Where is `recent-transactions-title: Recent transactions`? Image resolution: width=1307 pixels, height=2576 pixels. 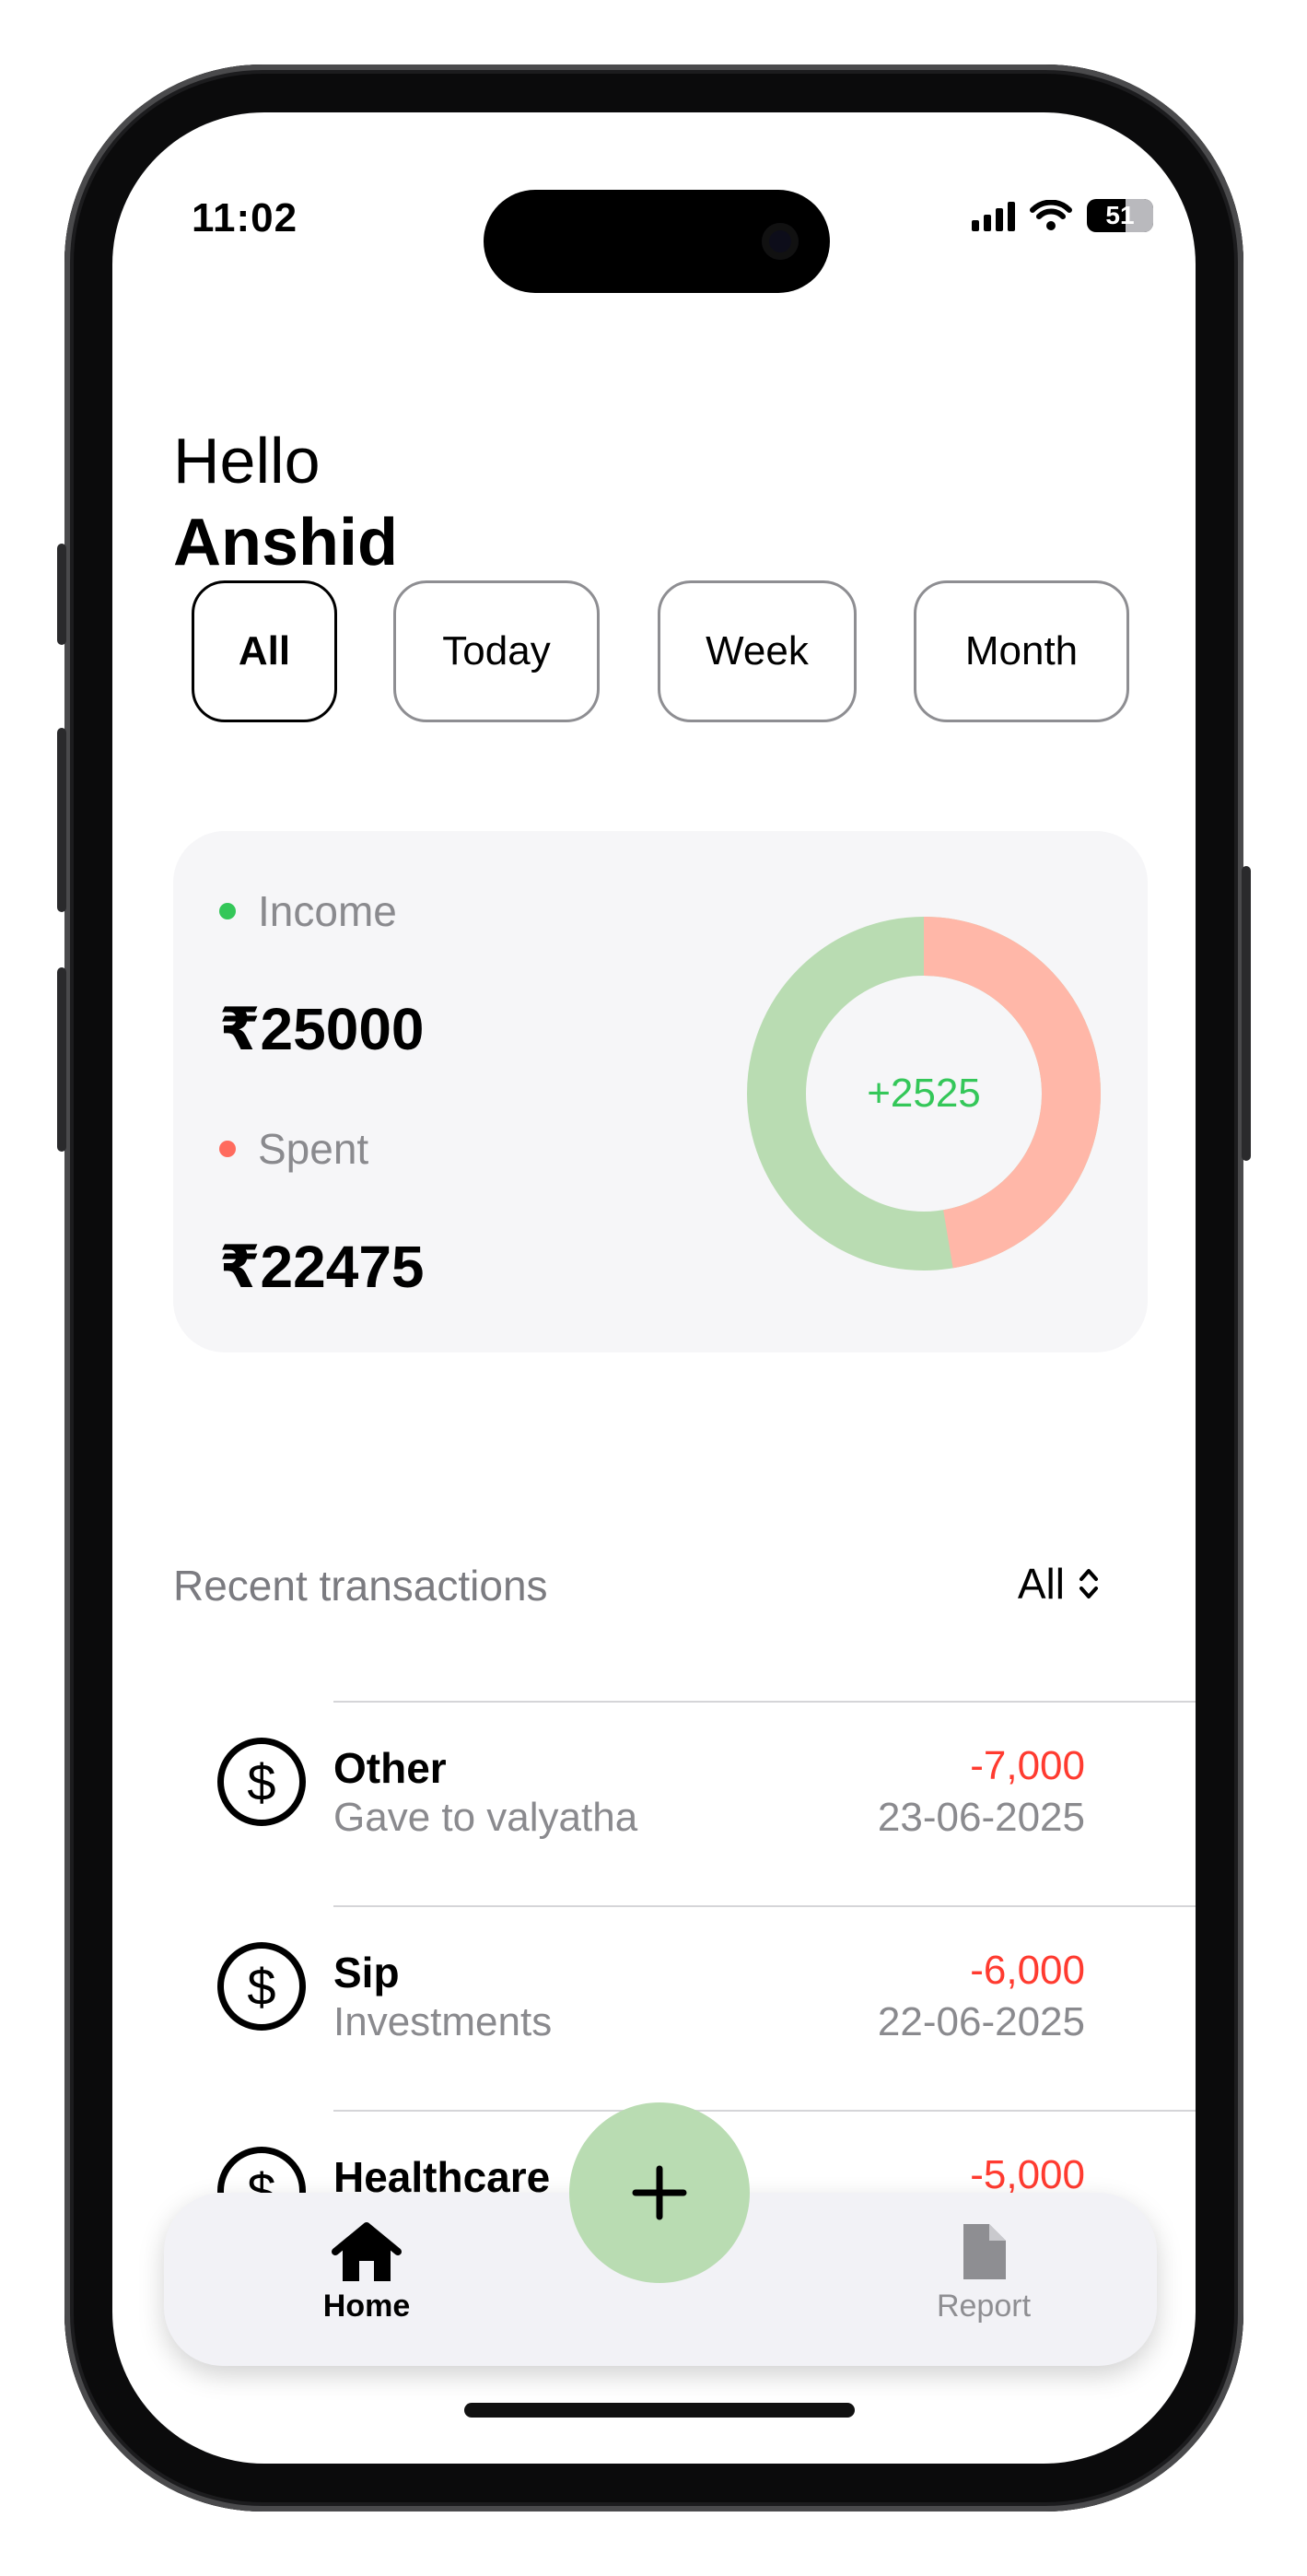
recent-transactions-title: Recent transactions is located at coordinates (361, 1586).